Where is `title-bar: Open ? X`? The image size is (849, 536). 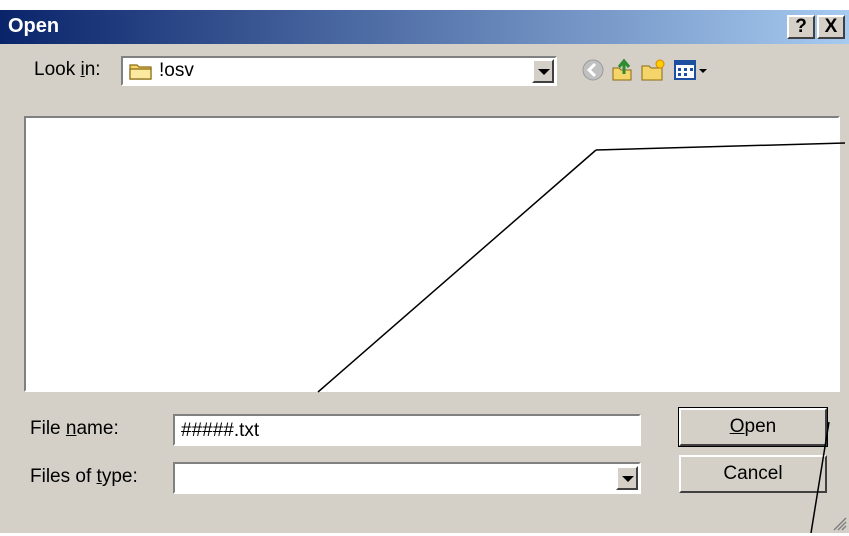
title-bar: Open ? X is located at coordinates (424, 27).